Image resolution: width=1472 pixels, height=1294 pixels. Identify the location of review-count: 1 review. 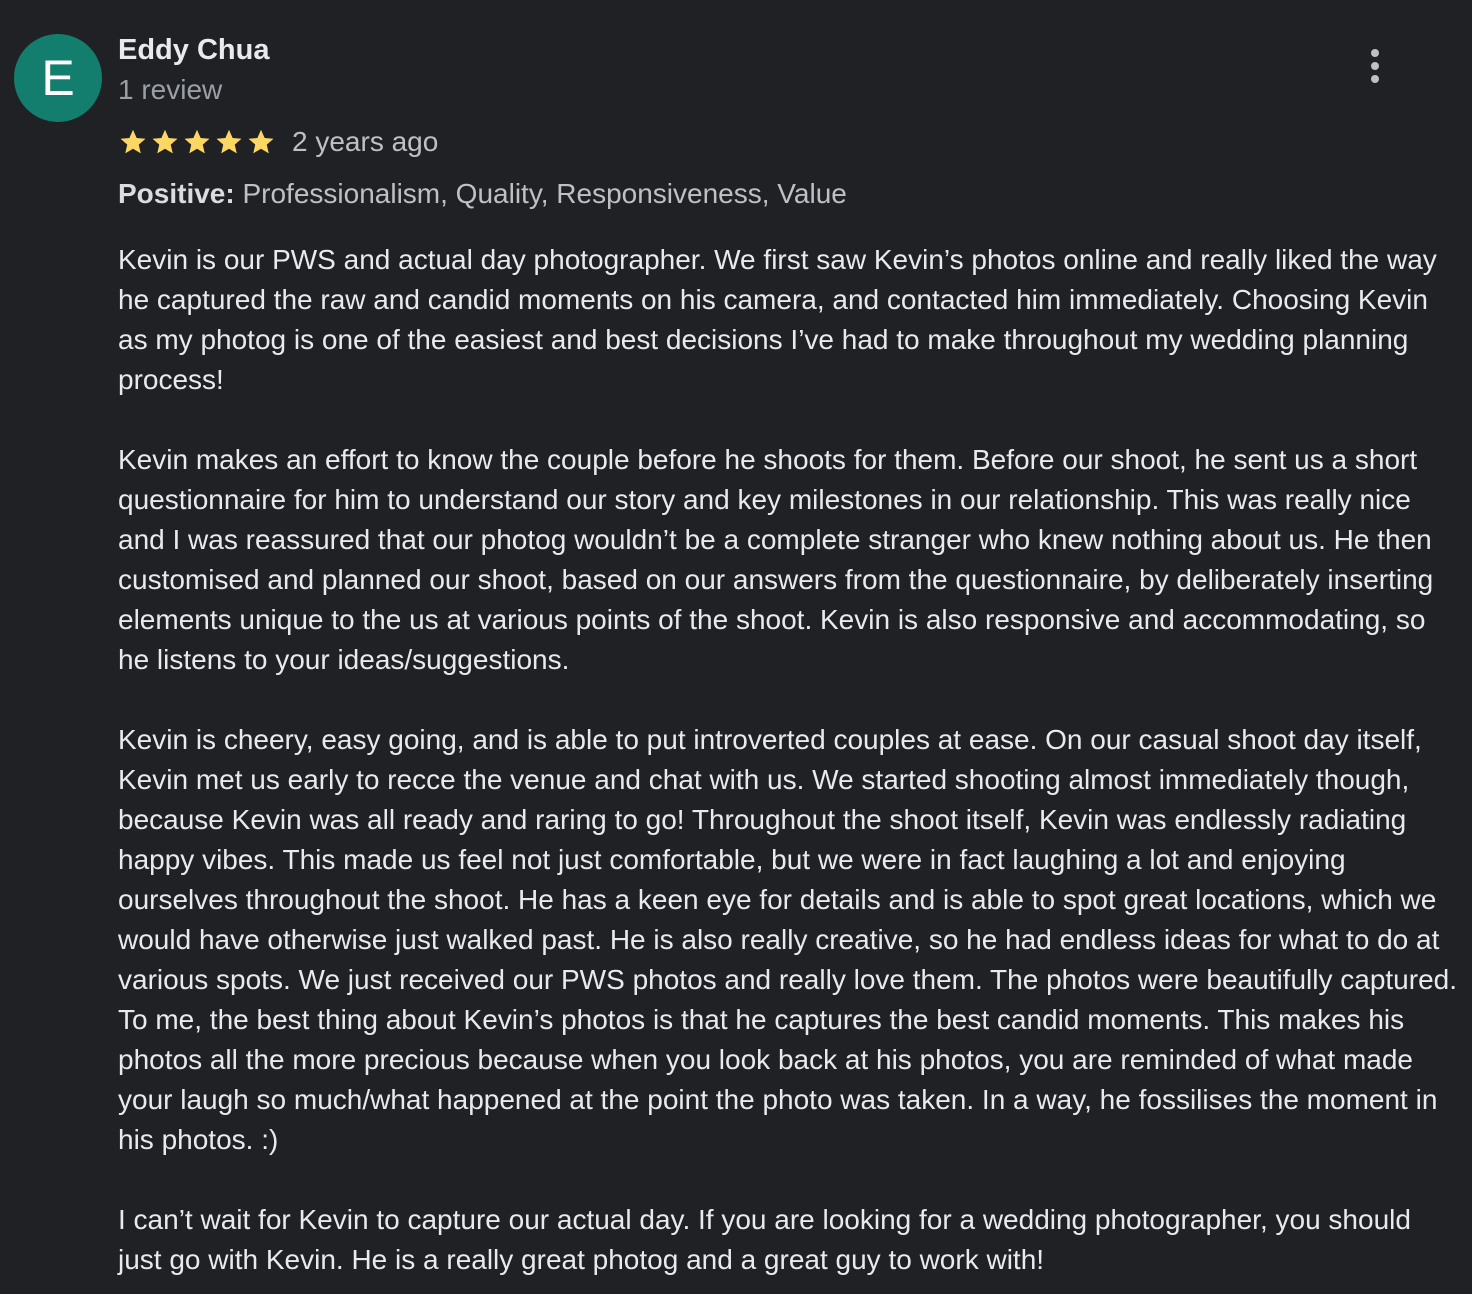
(170, 89).